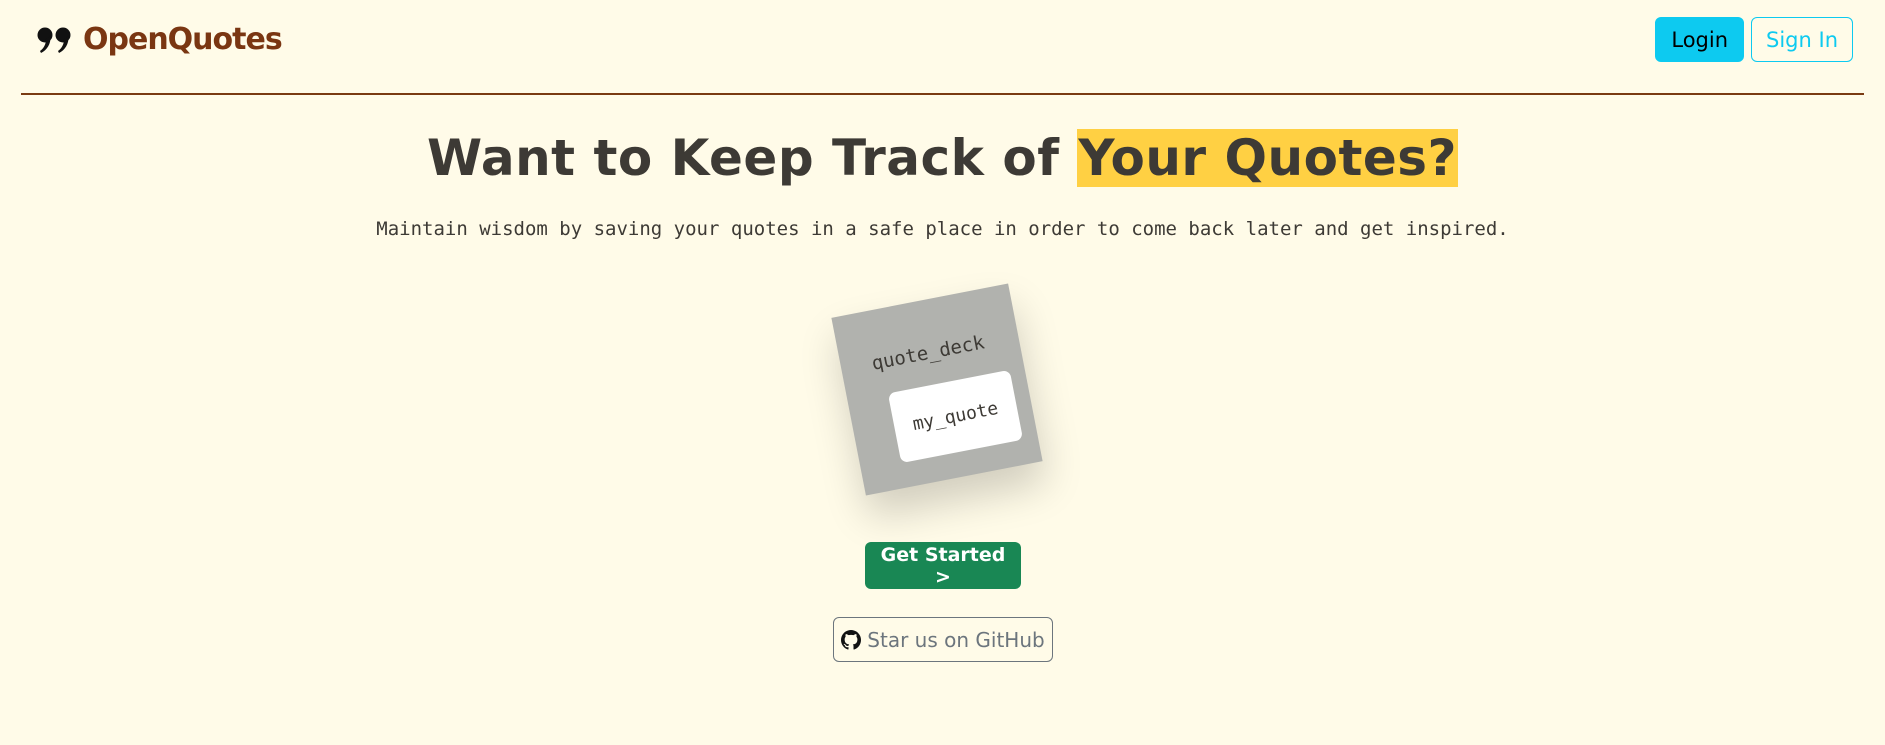  I want to click on brand-name: OpenQuotes, so click(183, 39).